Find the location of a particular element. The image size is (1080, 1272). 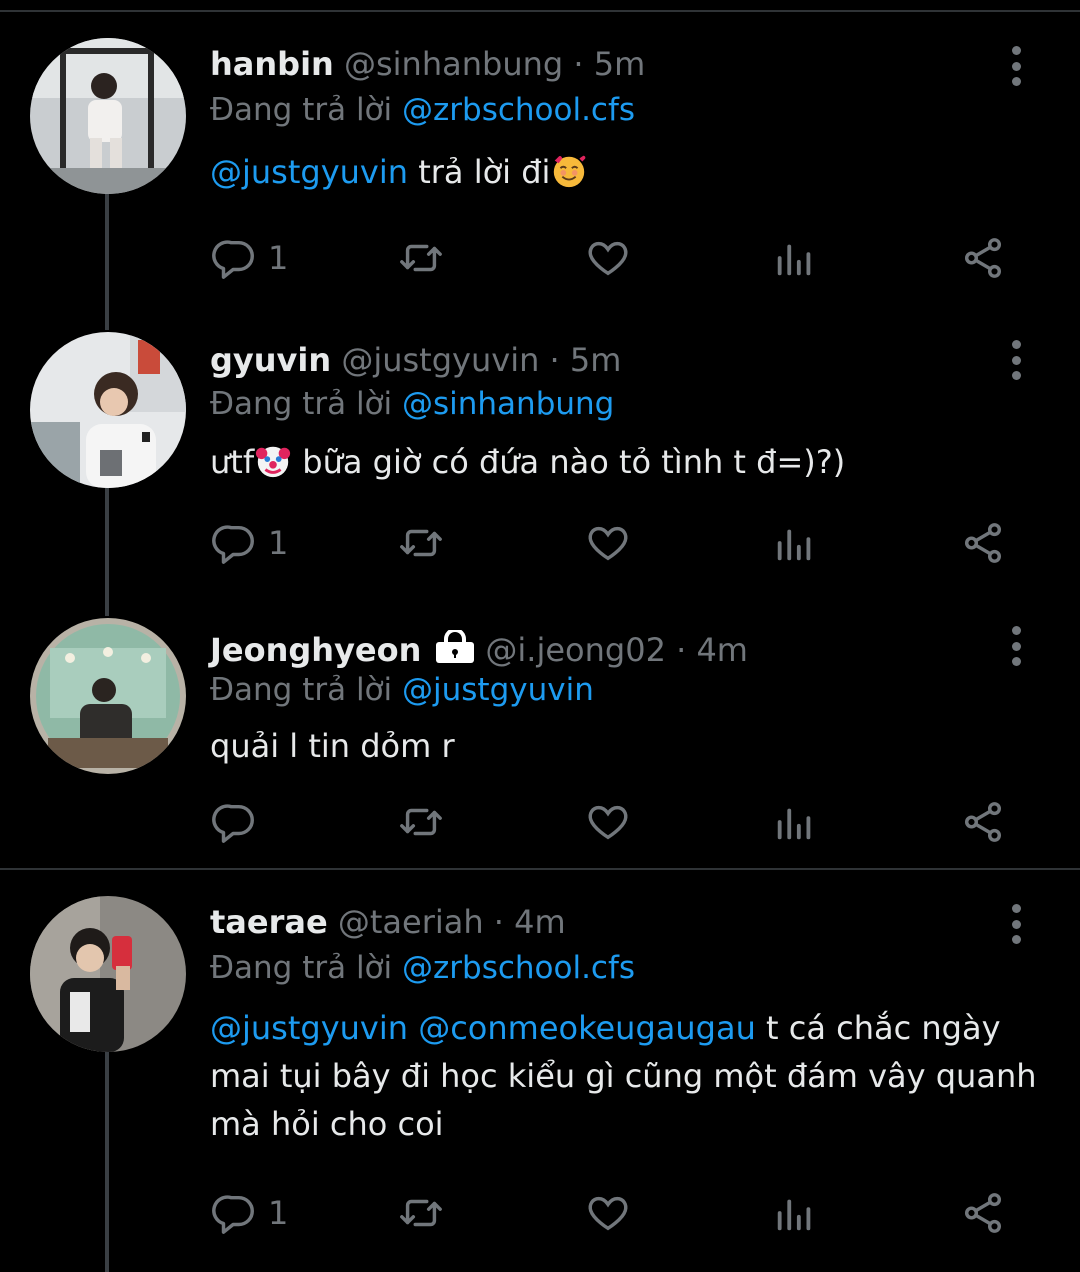

tweet-text: ưtf bữa giờ có đứa nào tỏ tình t đ=)?) is located at coordinates (625, 462).